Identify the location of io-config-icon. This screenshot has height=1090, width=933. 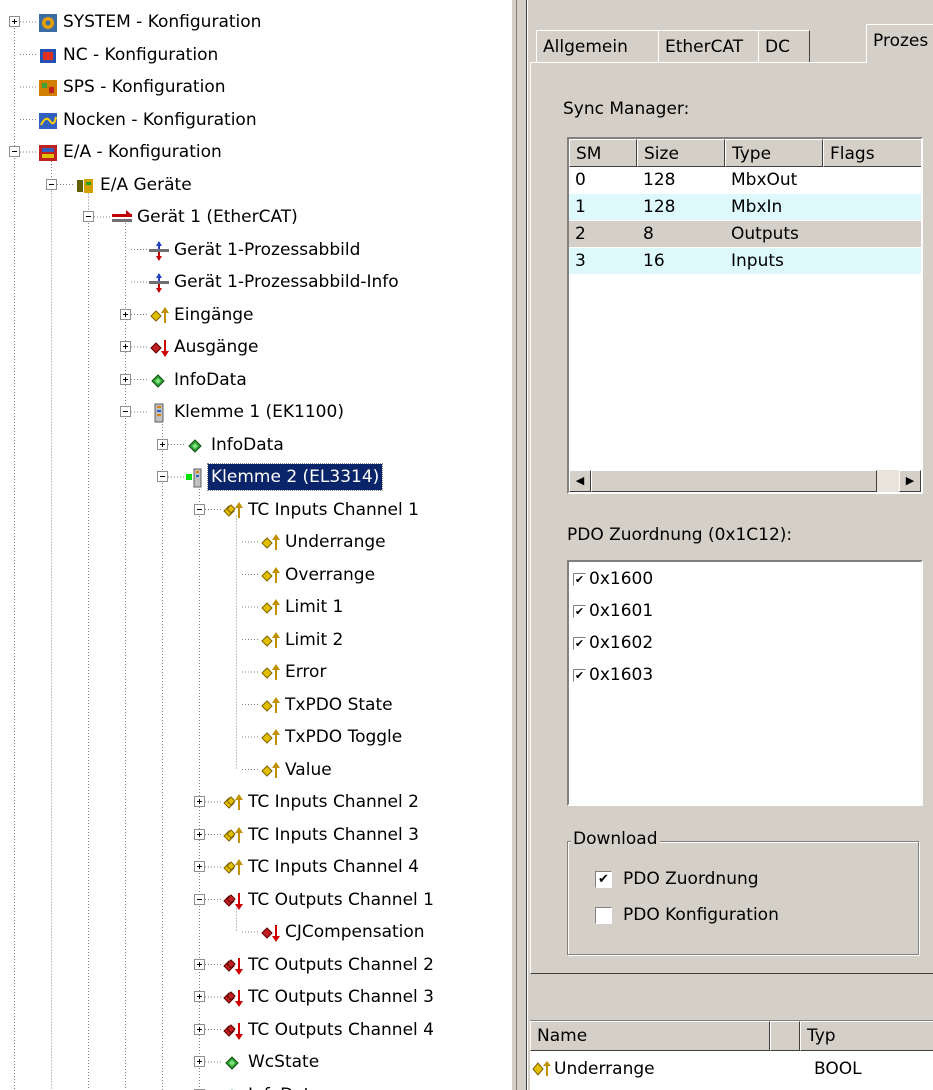
(48, 152).